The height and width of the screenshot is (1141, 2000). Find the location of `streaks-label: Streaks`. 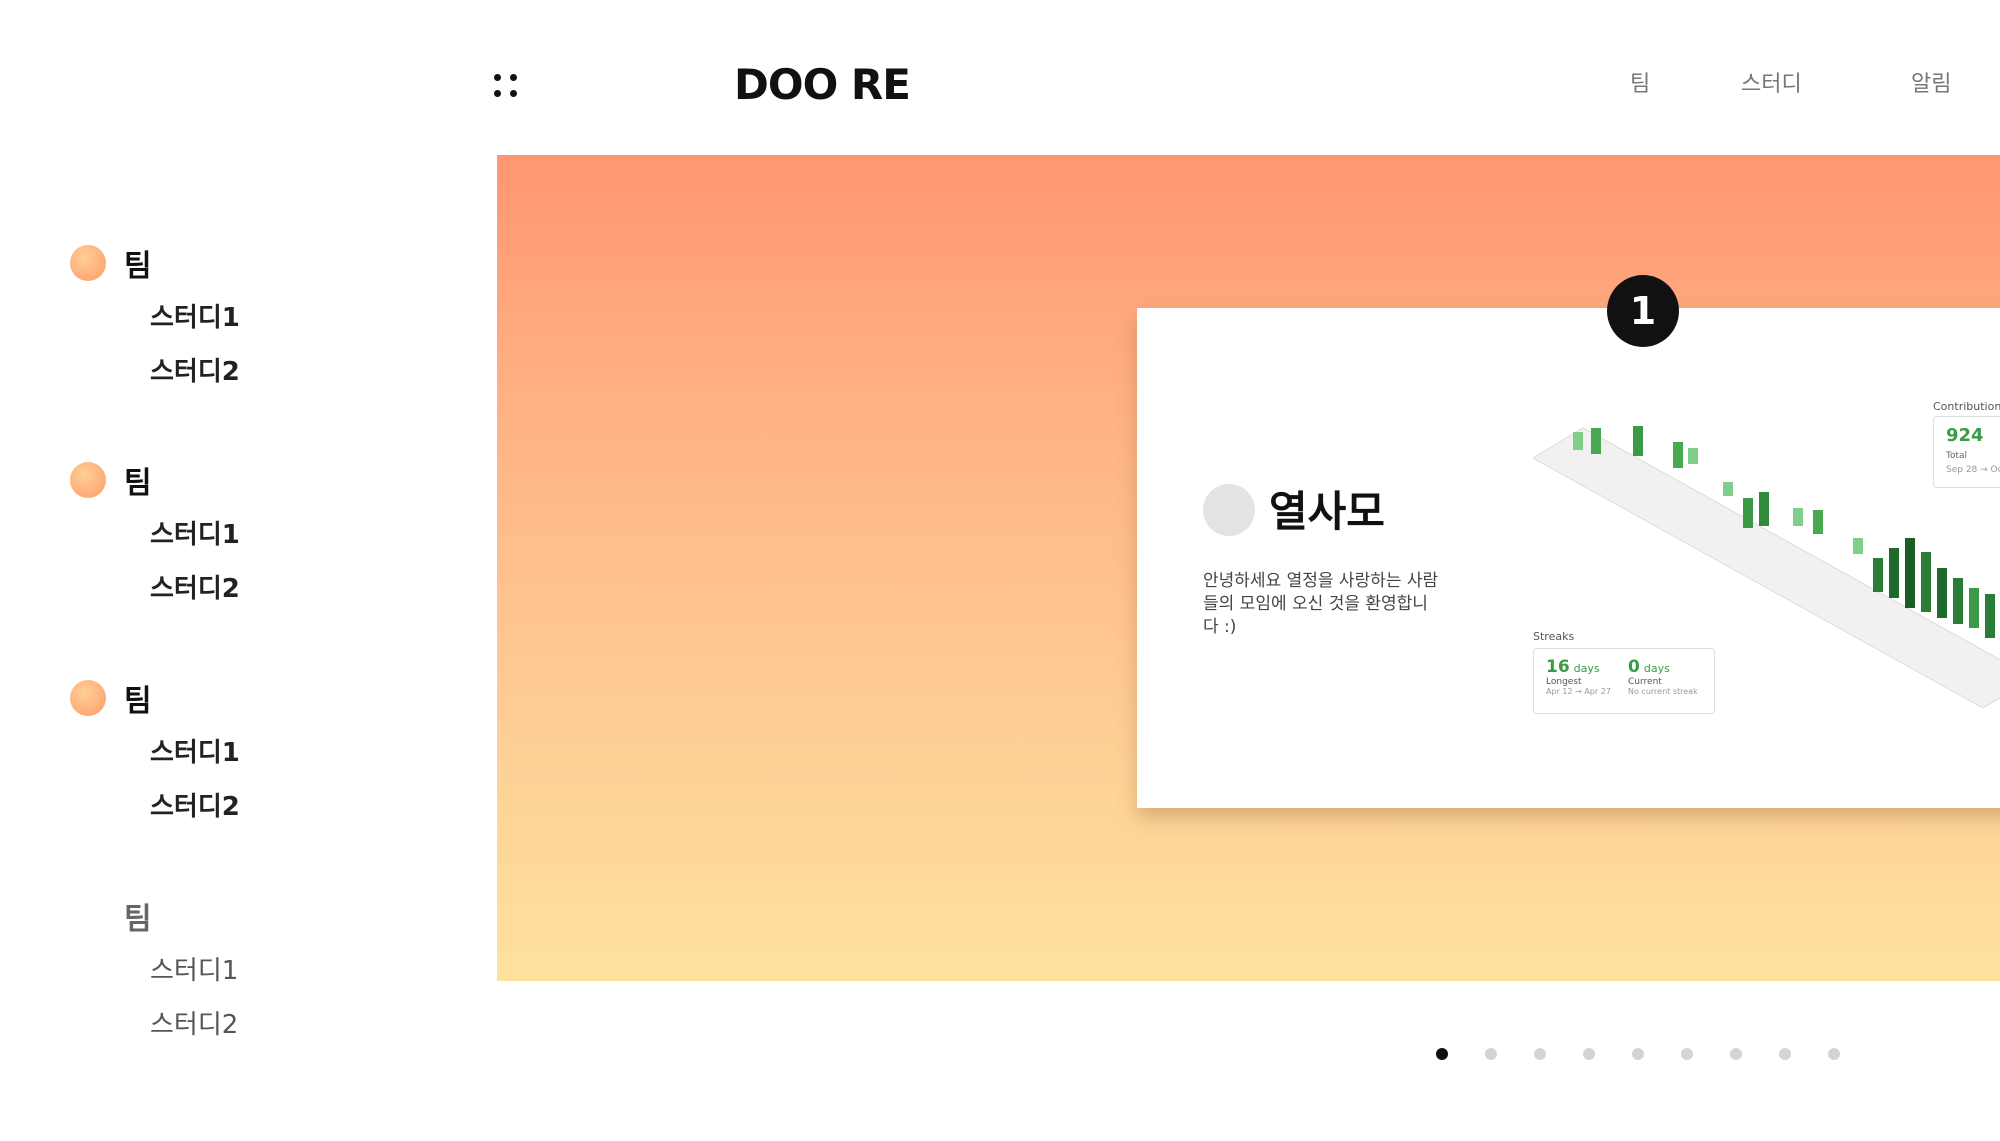

streaks-label: Streaks is located at coordinates (1554, 636).